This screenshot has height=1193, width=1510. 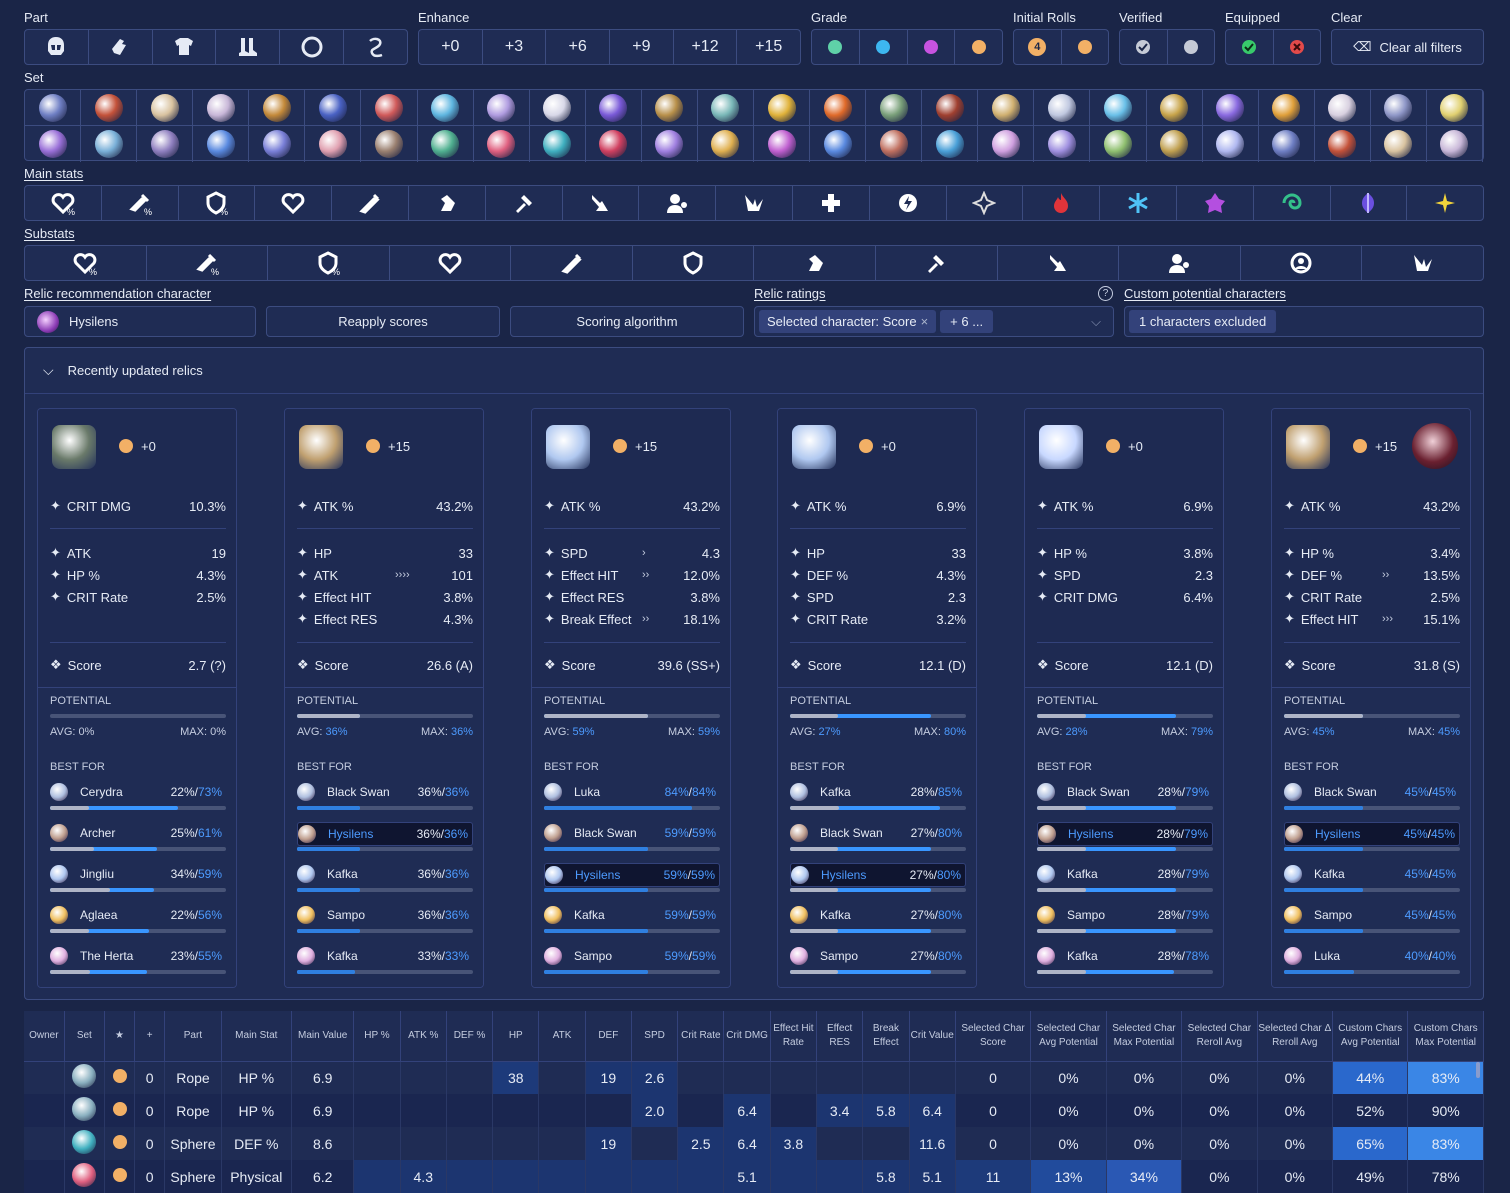 What do you see at coordinates (562, 1036) in the screenshot?
I see `column-header: ATK` at bounding box center [562, 1036].